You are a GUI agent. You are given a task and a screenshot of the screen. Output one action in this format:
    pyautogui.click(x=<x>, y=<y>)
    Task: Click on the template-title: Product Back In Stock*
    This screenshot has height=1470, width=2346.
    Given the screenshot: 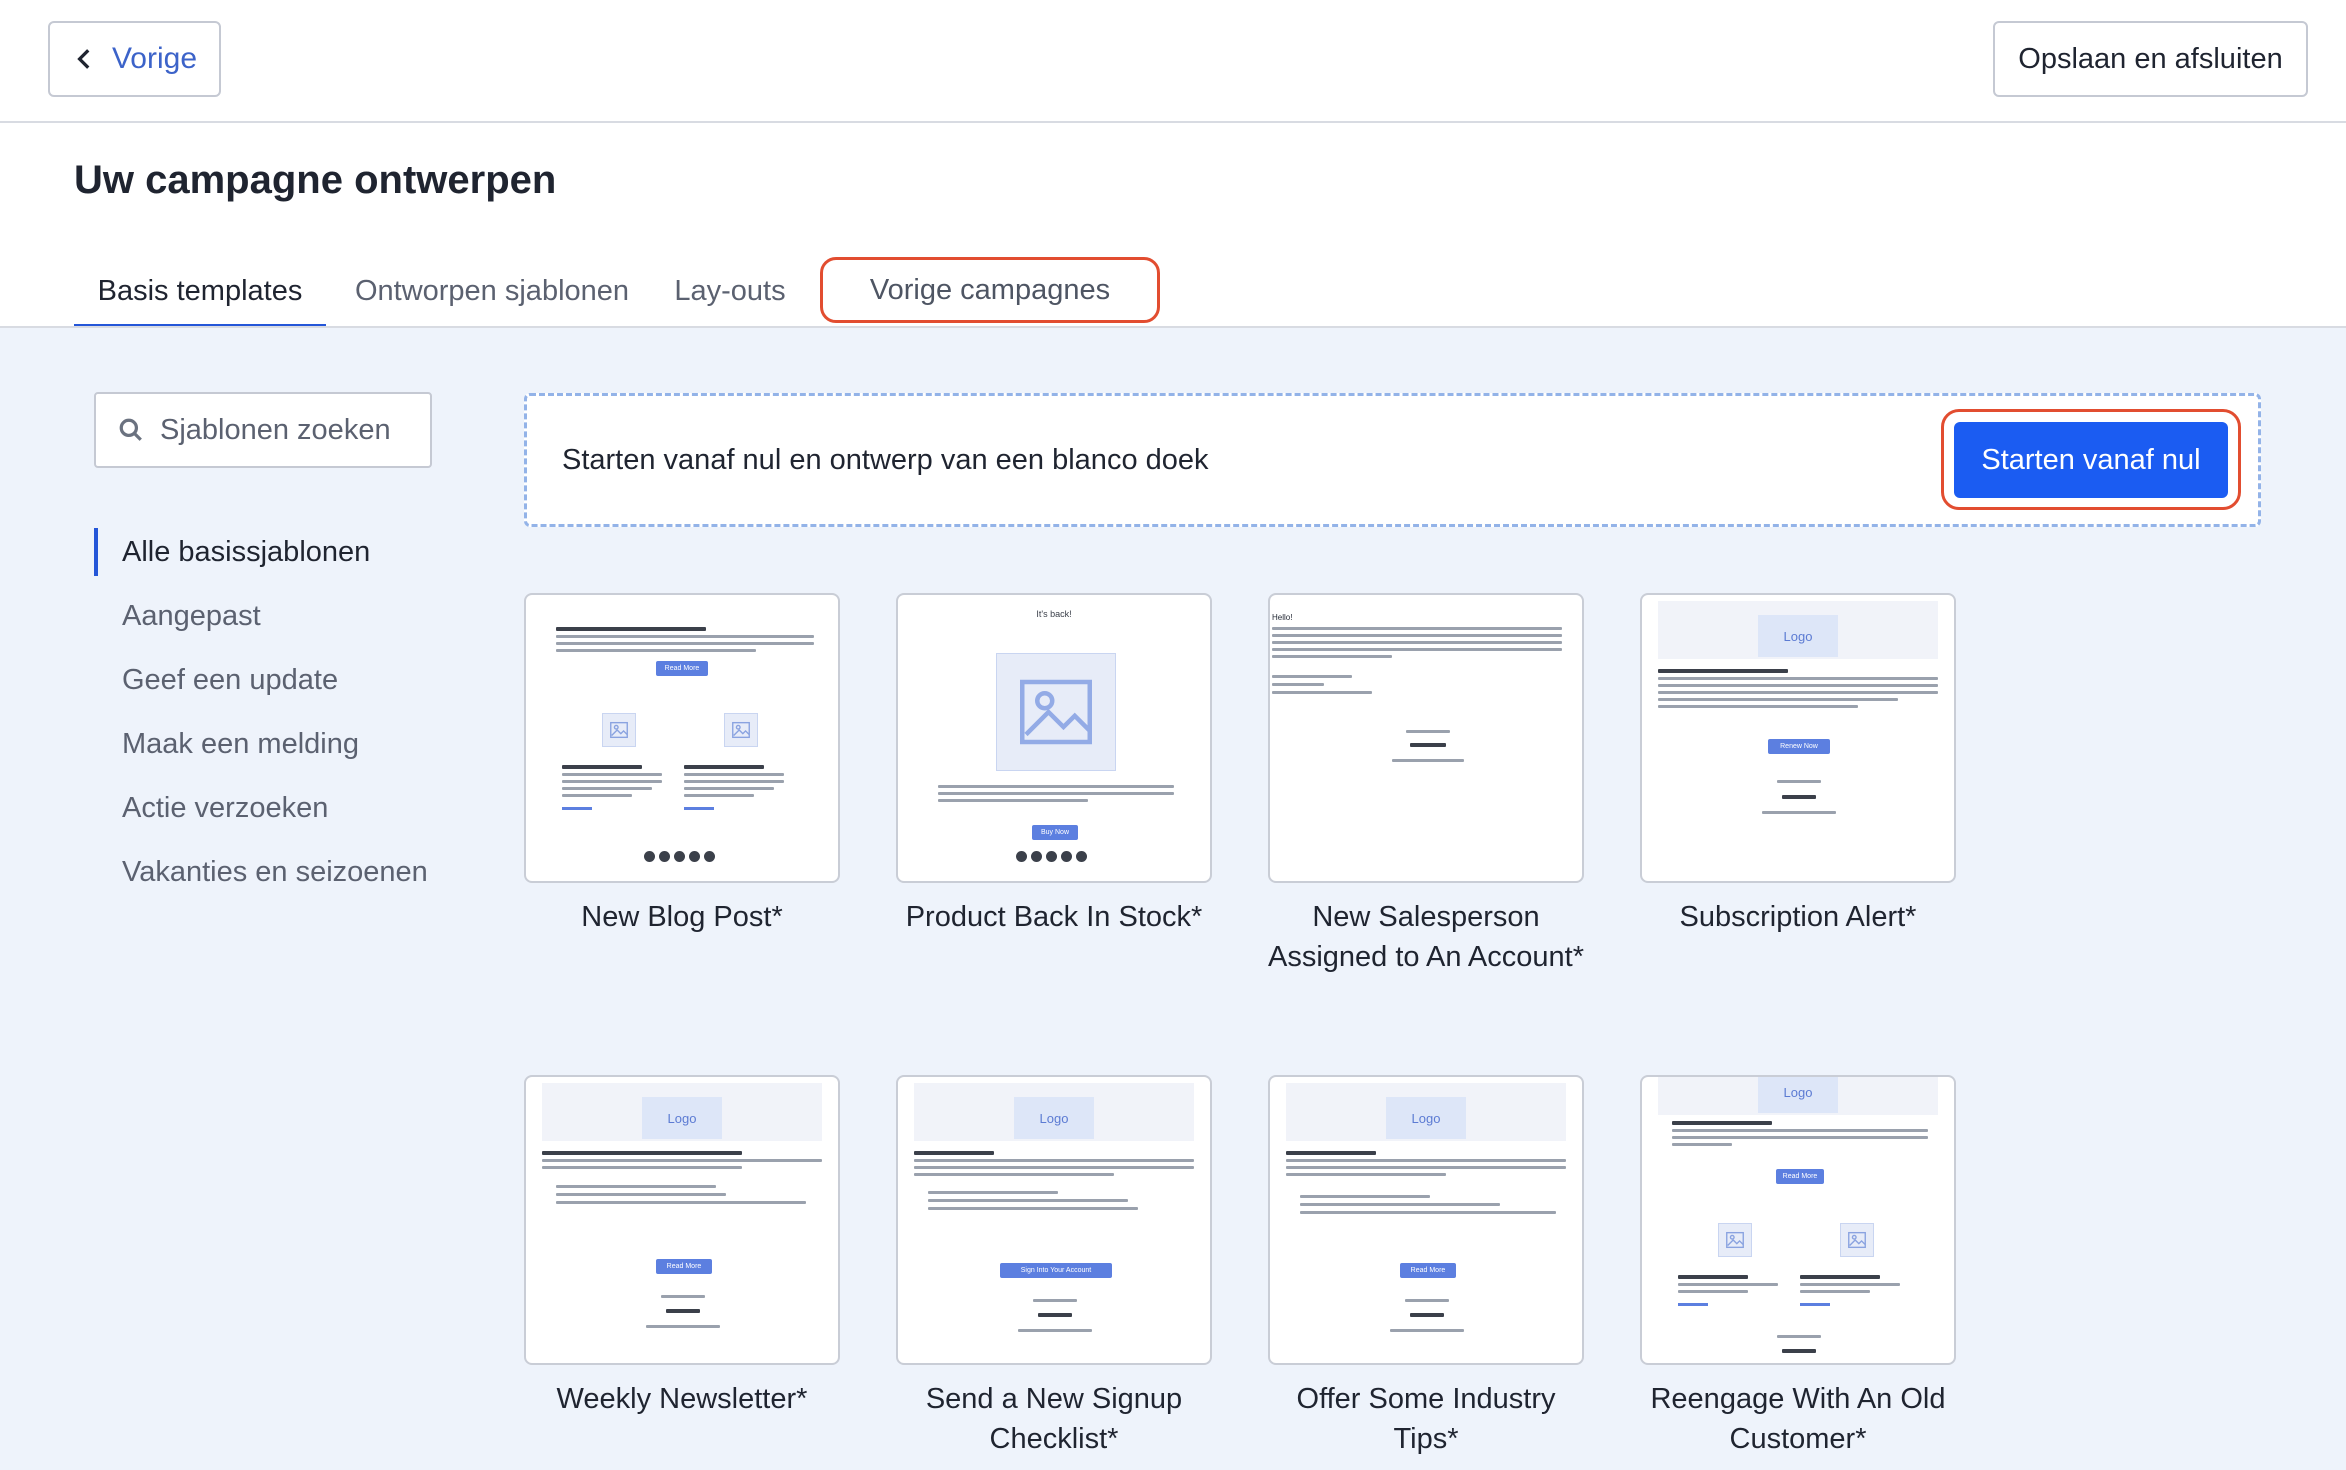 What is the action you would take?
    pyautogui.click(x=1054, y=917)
    